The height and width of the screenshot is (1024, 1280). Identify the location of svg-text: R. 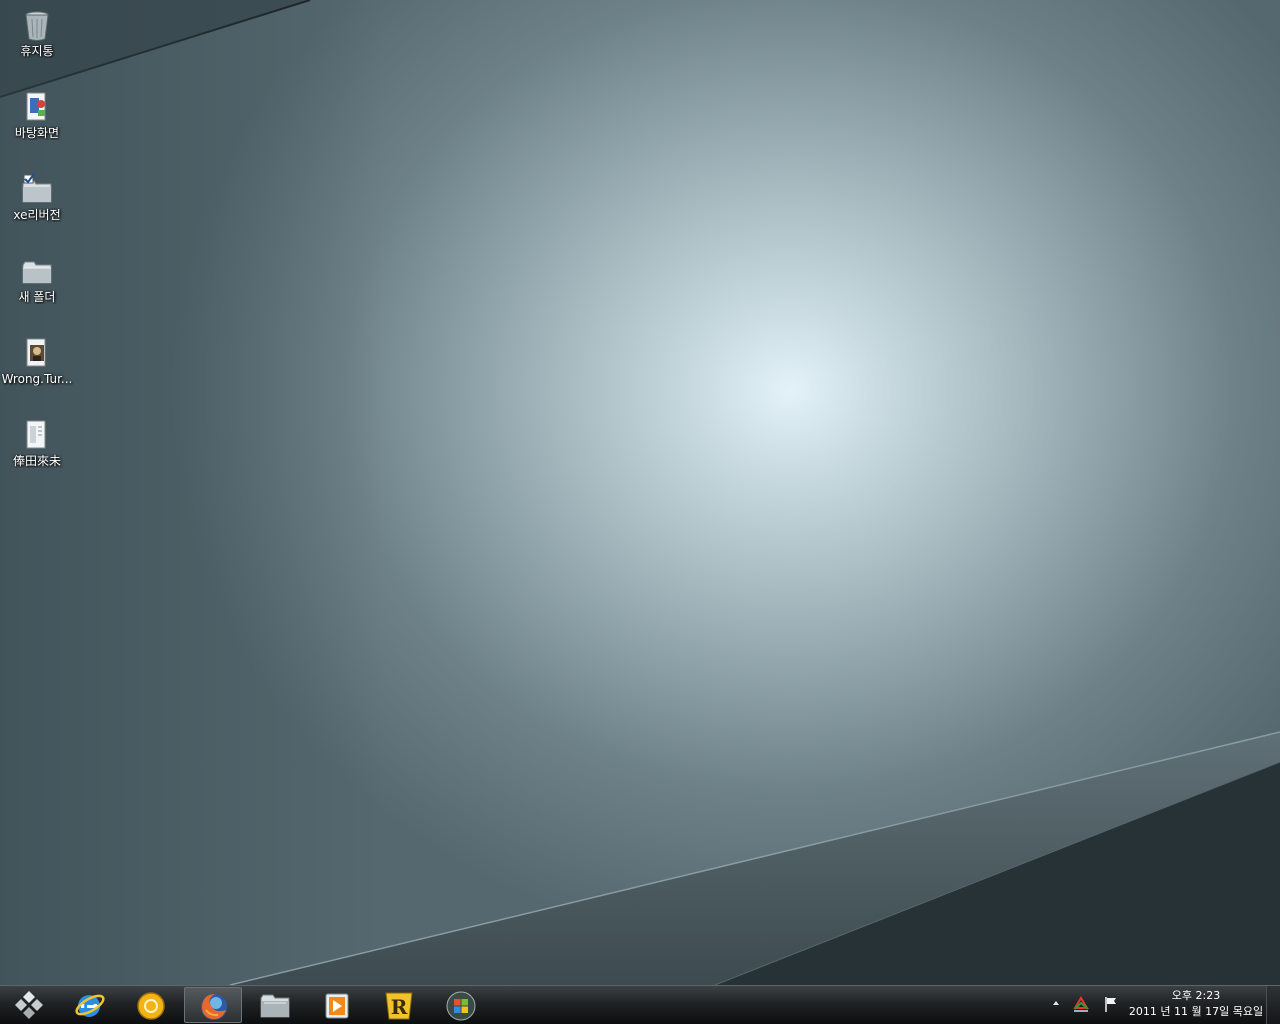
(399, 1007).